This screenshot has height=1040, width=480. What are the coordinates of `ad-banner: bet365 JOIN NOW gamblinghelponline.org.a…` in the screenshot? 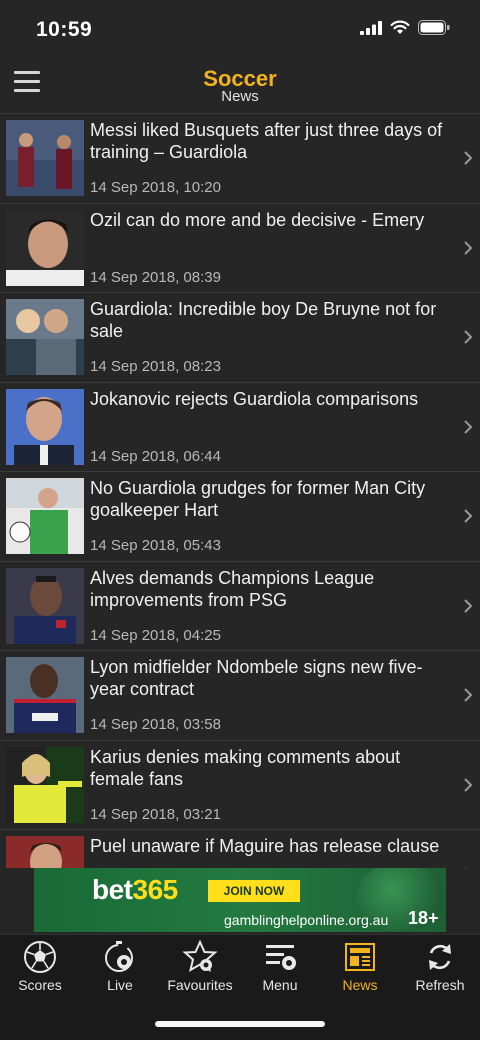 It's located at (240, 900).